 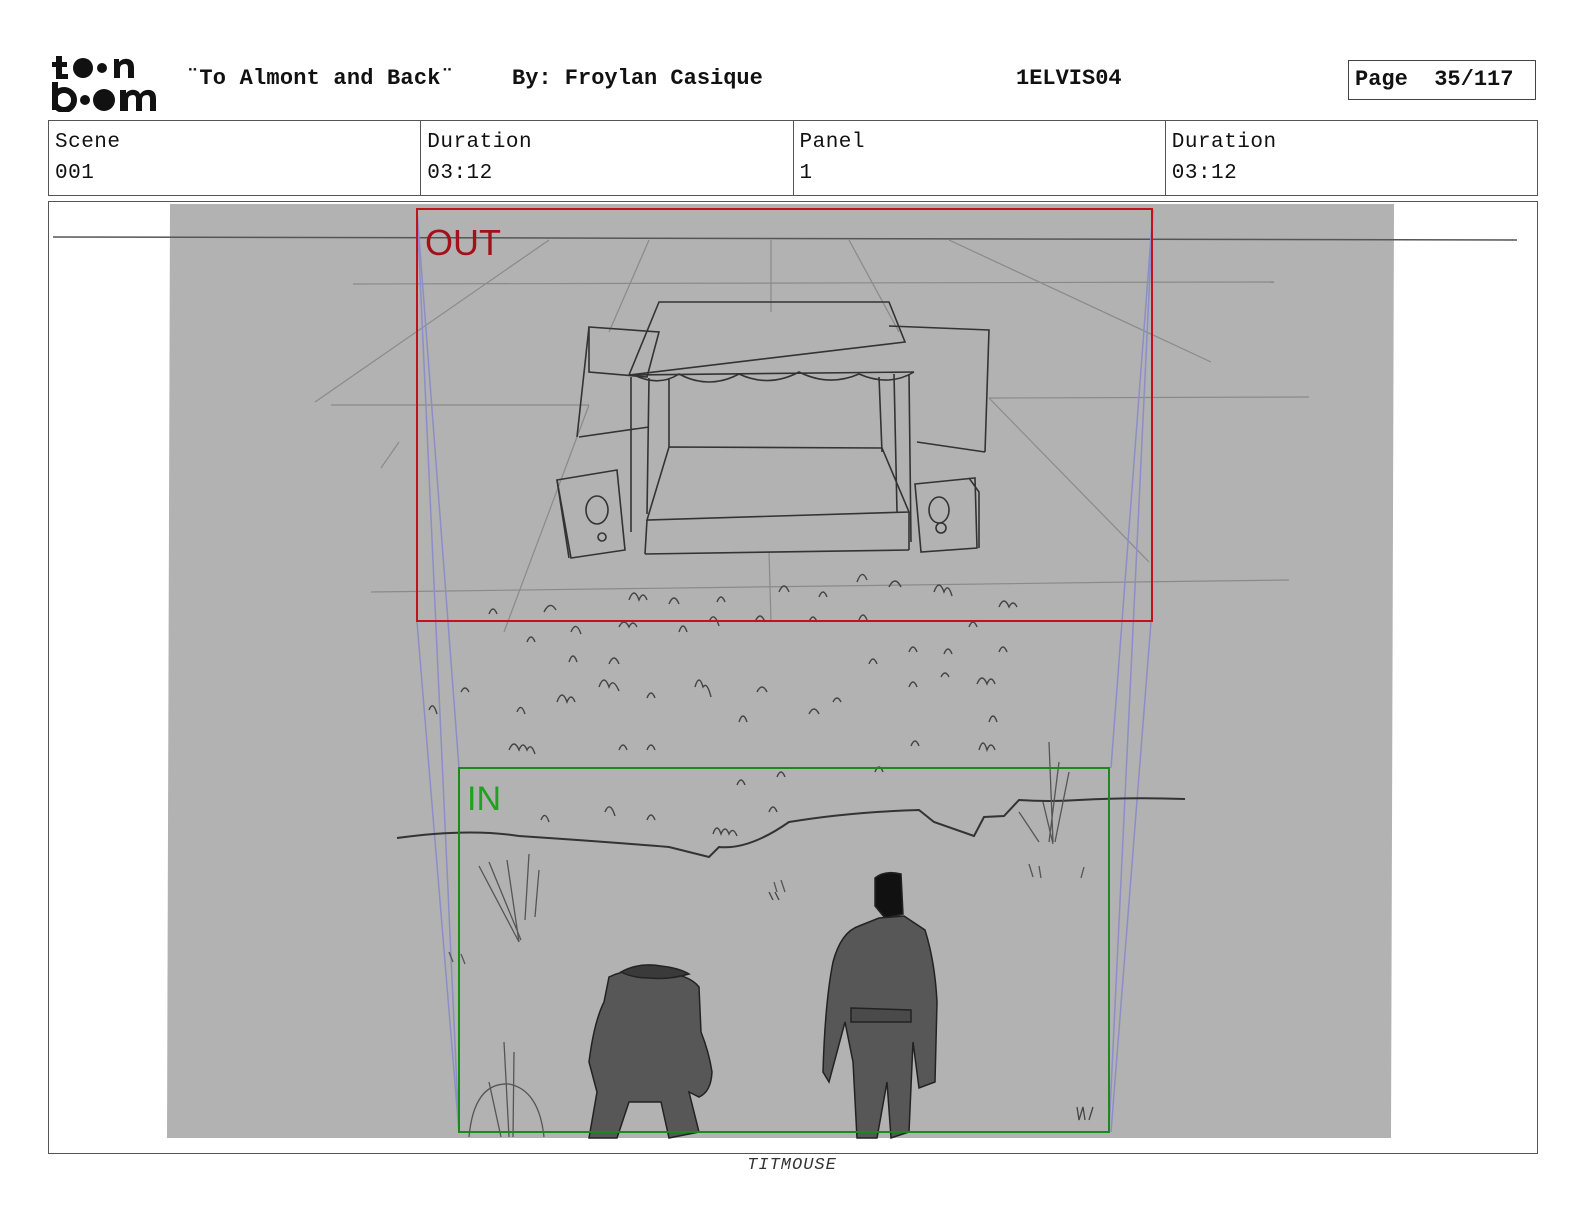 What do you see at coordinates (1442, 80) in the screenshot?
I see `page-number: Page 35/117` at bounding box center [1442, 80].